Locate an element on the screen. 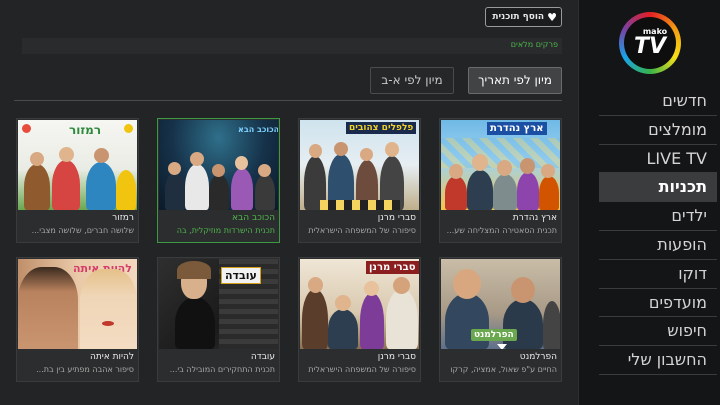 This screenshot has height=405, width=720. show-thumbnail: סברי מרנן is located at coordinates (359, 304).